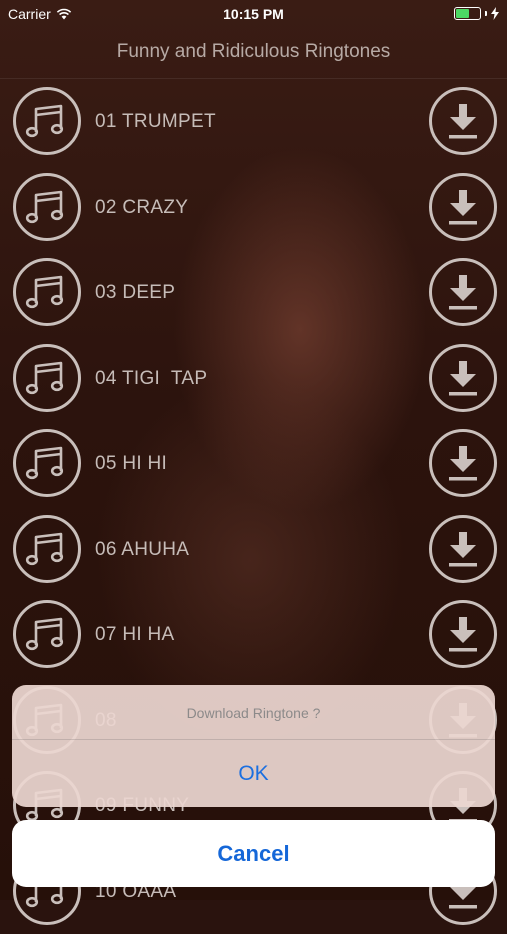 The width and height of the screenshot is (507, 934). I want to click on navigation-bar: Funny and Ridiculous Ringtones, so click(253, 53).